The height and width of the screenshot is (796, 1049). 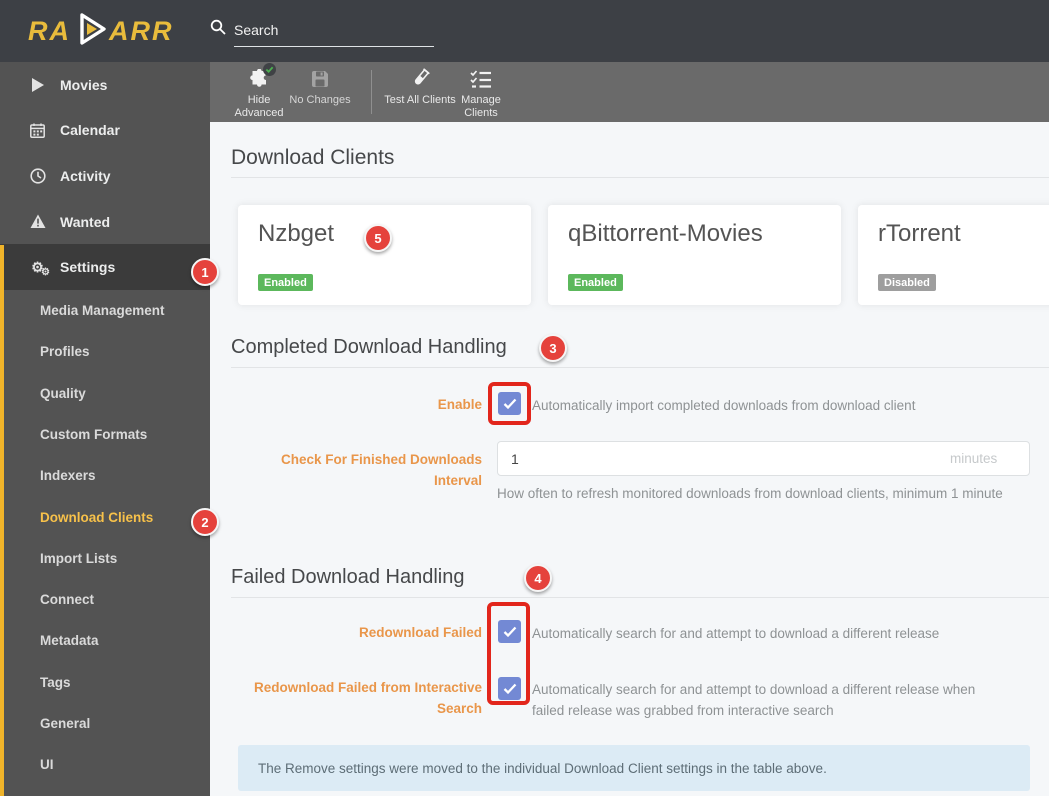 I want to click on gears-icon: ⚙ ⚙, so click(x=40, y=269).